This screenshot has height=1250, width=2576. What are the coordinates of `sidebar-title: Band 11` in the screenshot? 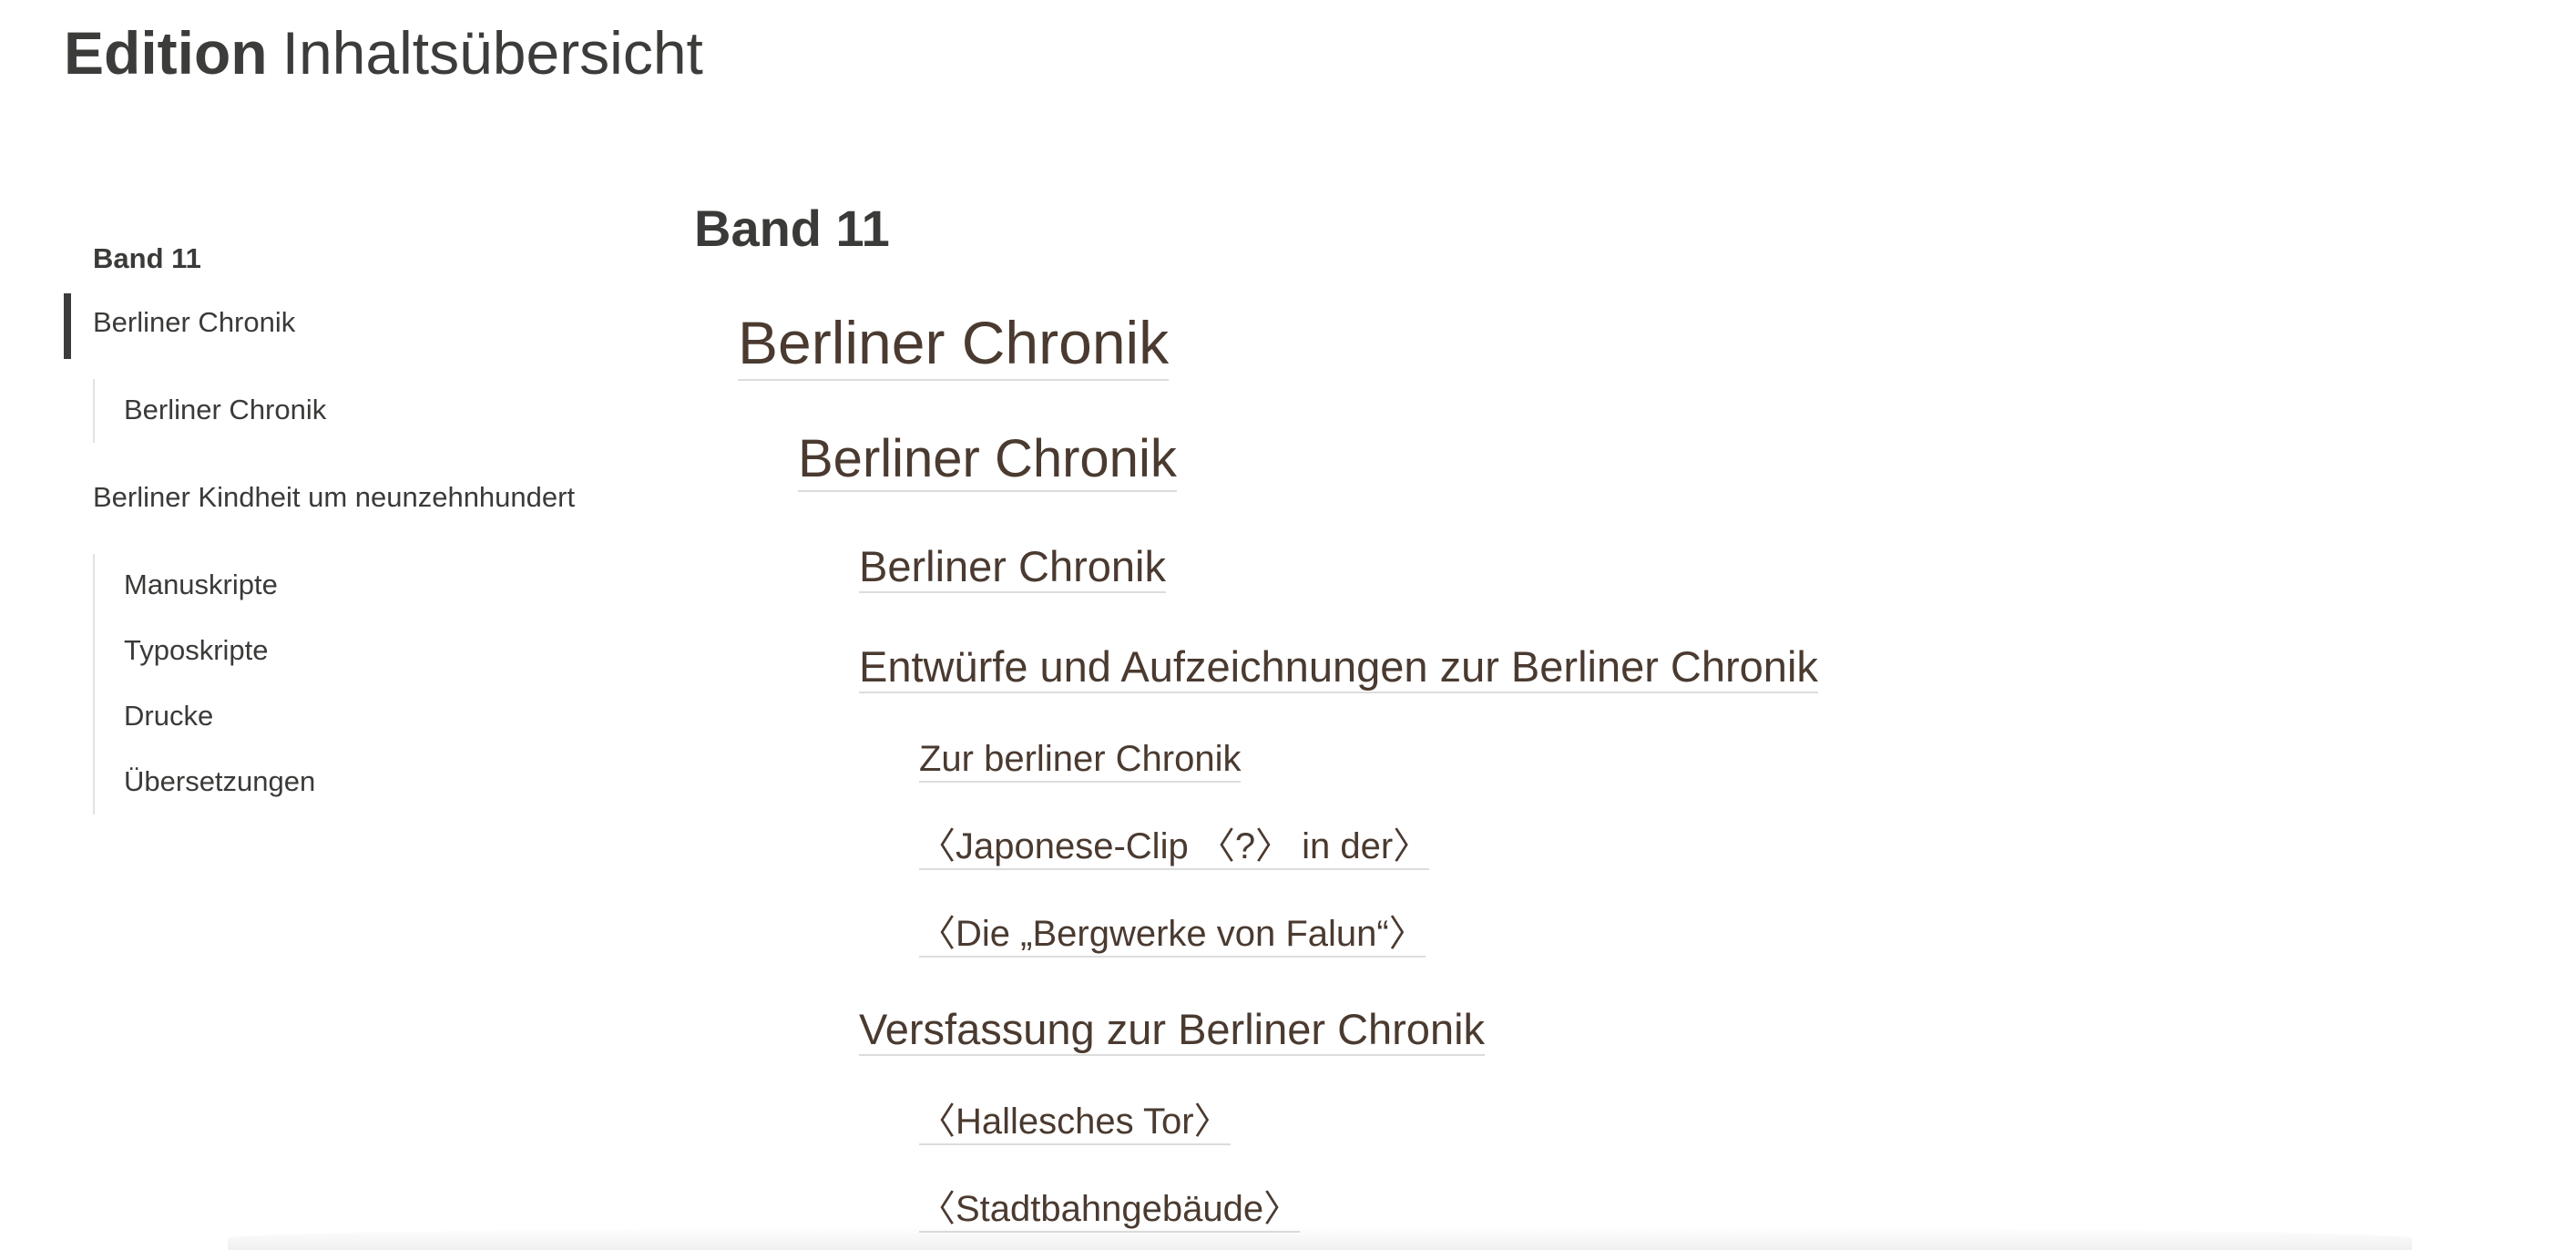 It's located at (147, 258).